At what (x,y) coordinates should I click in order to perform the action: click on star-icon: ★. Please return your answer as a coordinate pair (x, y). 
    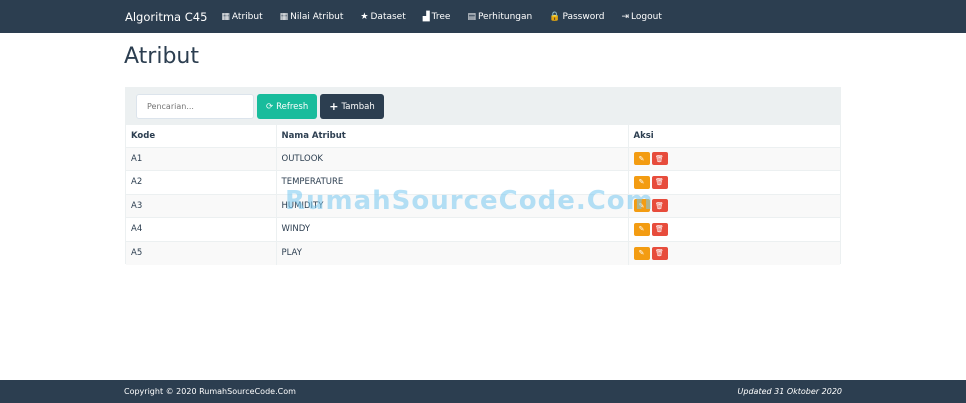
    Looking at the image, I should click on (364, 16).